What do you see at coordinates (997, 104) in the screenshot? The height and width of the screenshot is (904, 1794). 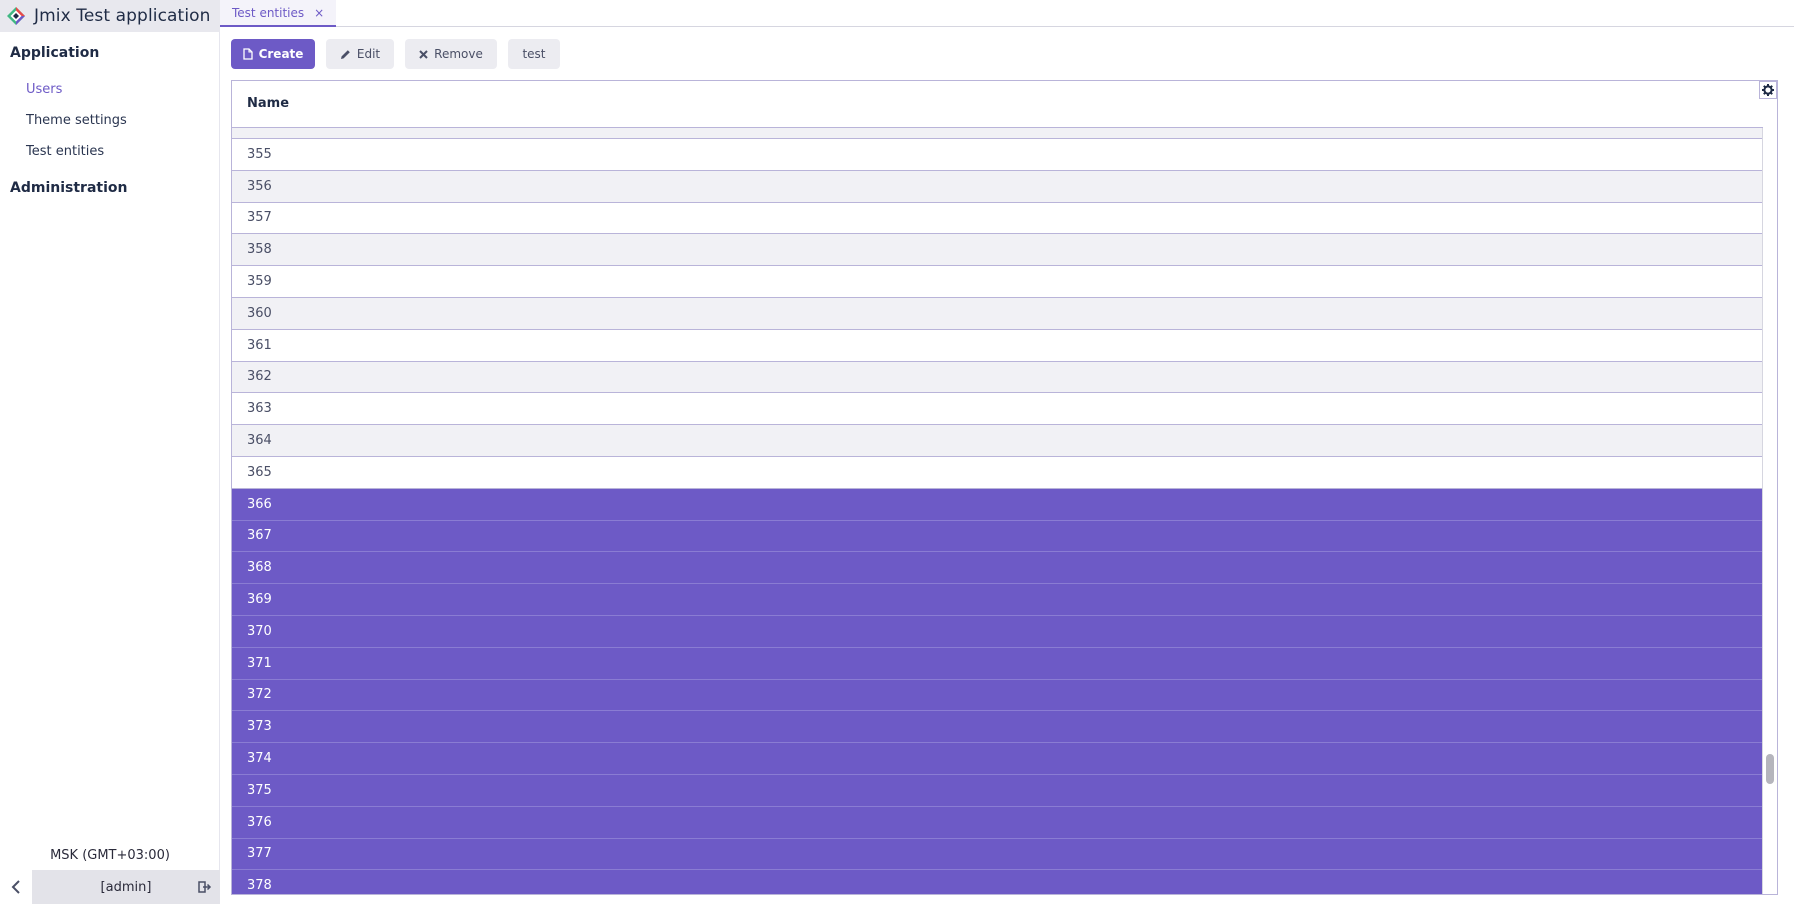 I see `table-header: Name` at bounding box center [997, 104].